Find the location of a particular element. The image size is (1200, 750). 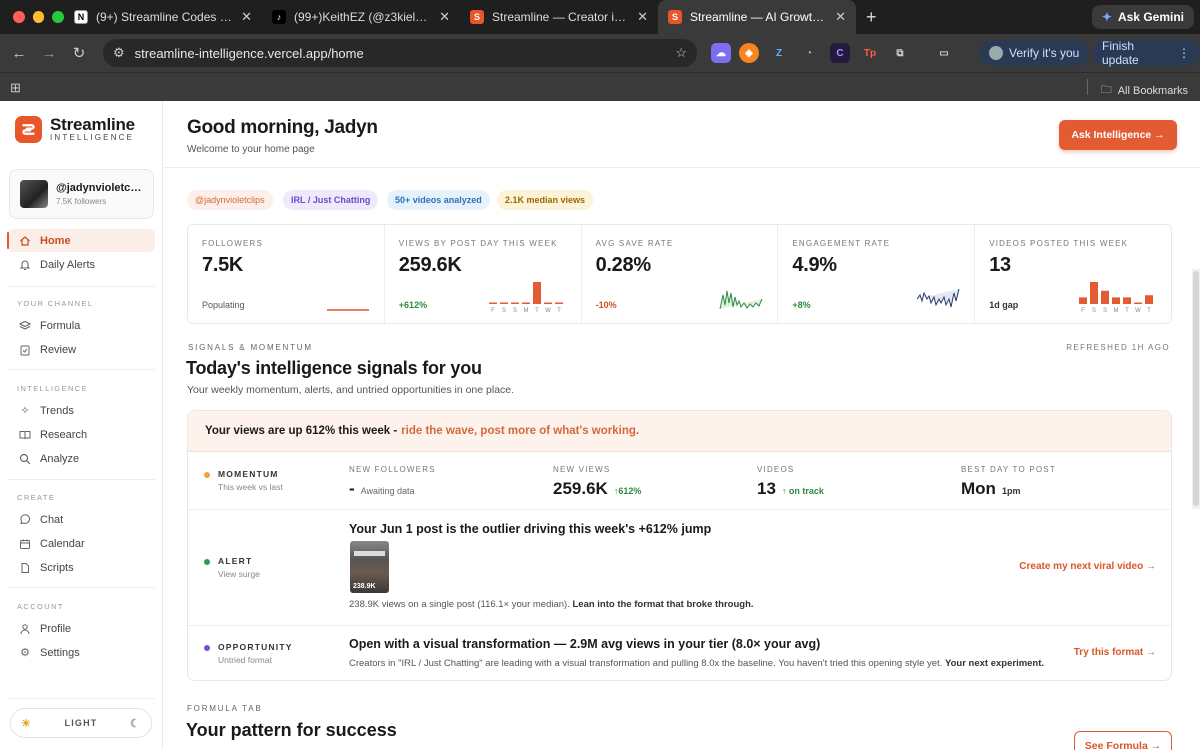

video-thumbnail: 238.9K is located at coordinates (369, 567).